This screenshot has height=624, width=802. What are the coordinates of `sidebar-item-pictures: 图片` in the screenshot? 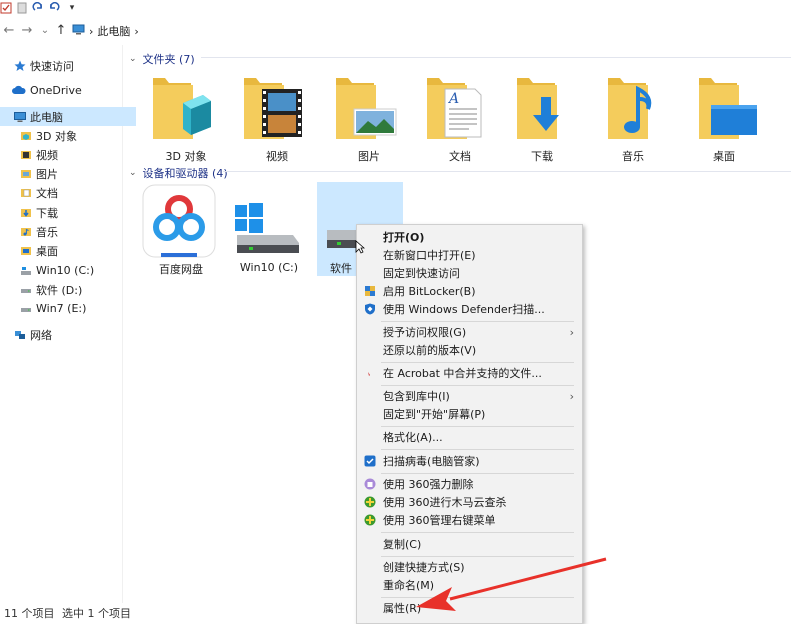 It's located at (71, 173).